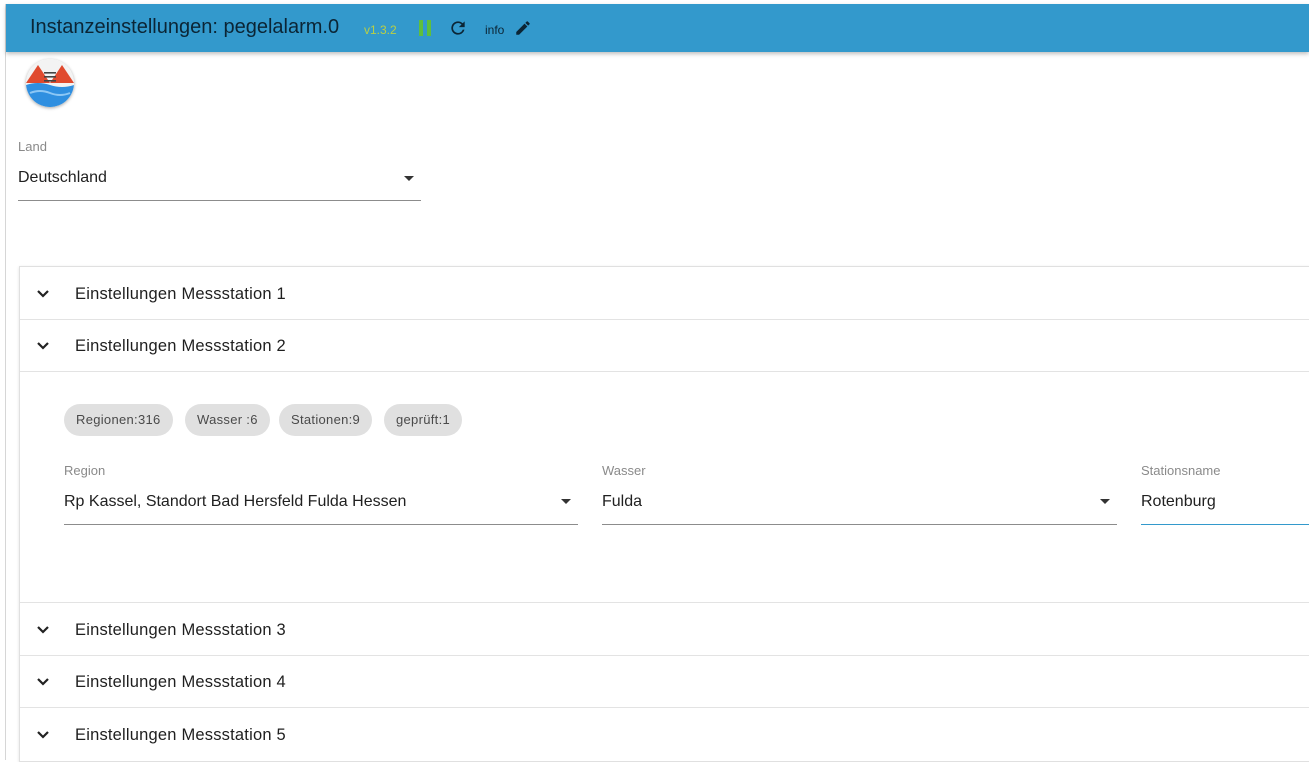  Describe the element at coordinates (180, 346) in the screenshot. I see `accordion-title: Einstellungen Messstation 2` at that location.